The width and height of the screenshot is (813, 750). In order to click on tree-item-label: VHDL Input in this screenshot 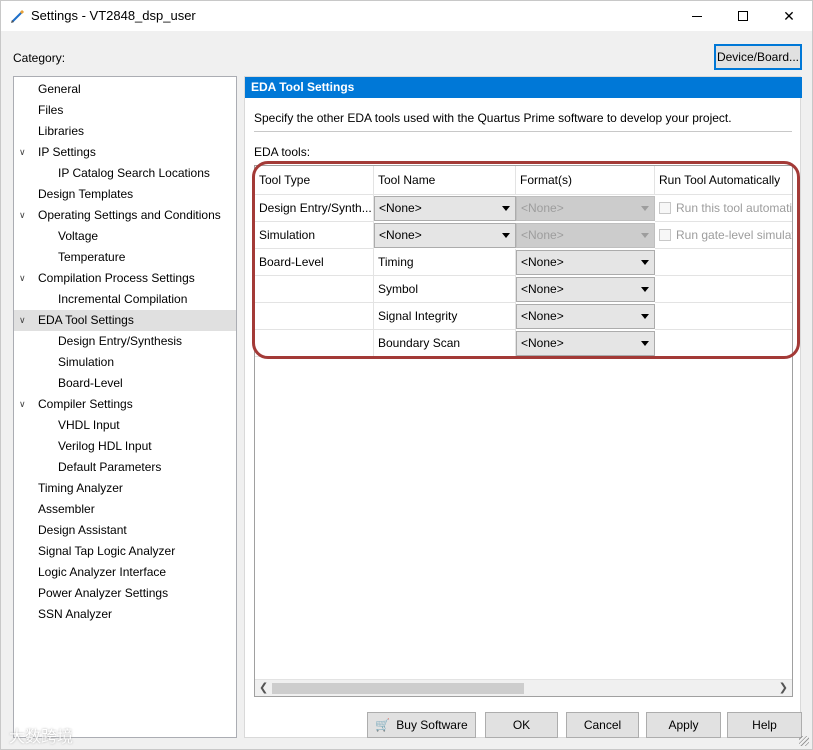, I will do `click(89, 425)`.